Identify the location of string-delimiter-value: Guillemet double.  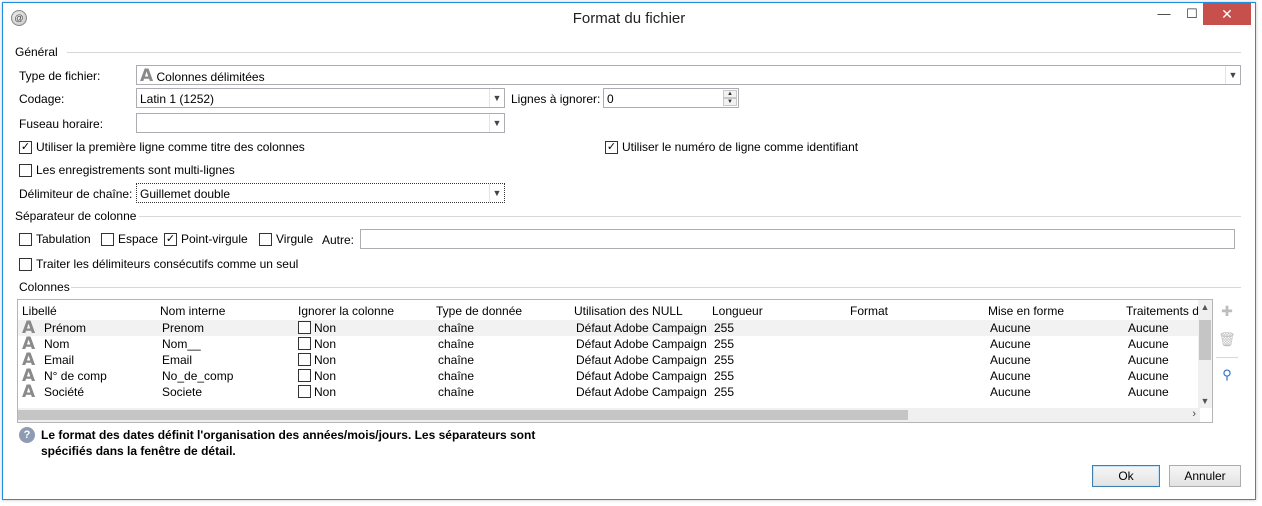
(185, 194).